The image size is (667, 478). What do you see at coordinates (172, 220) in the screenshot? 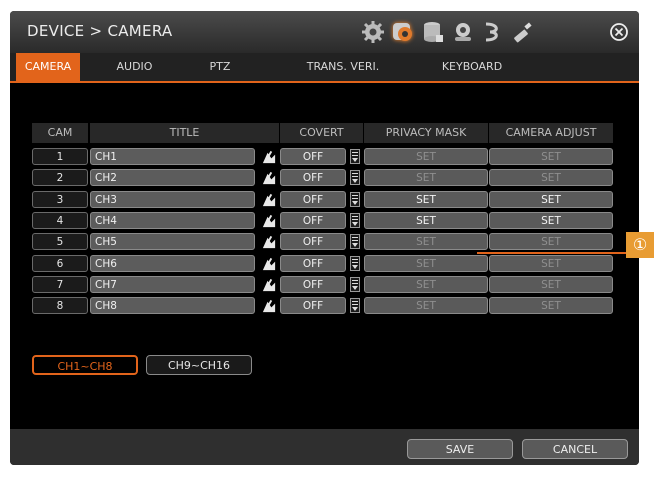
I see `camera-title-field: CH4` at bounding box center [172, 220].